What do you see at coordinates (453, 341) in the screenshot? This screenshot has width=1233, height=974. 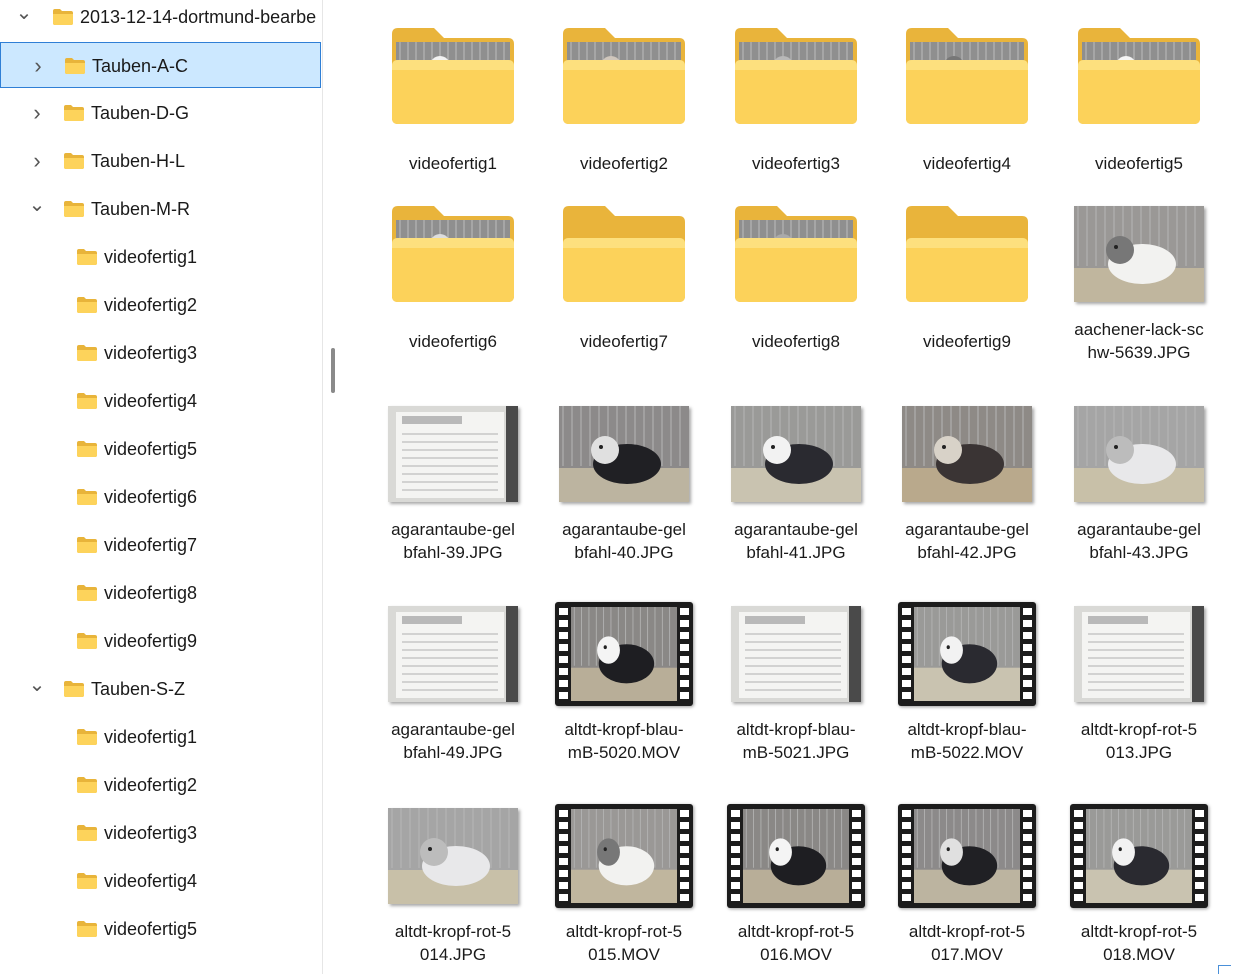 I see `file-name-label: videofertig6` at bounding box center [453, 341].